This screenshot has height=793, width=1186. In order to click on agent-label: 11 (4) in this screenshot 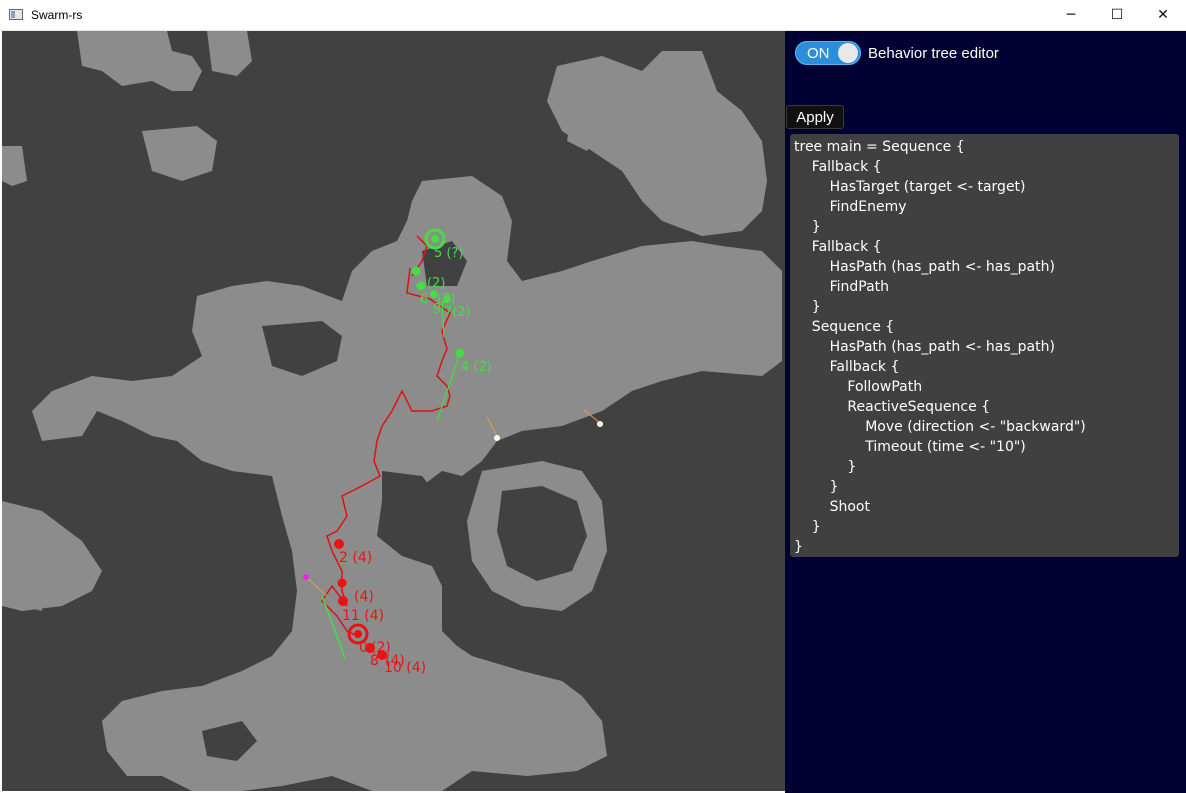, I will do `click(363, 616)`.